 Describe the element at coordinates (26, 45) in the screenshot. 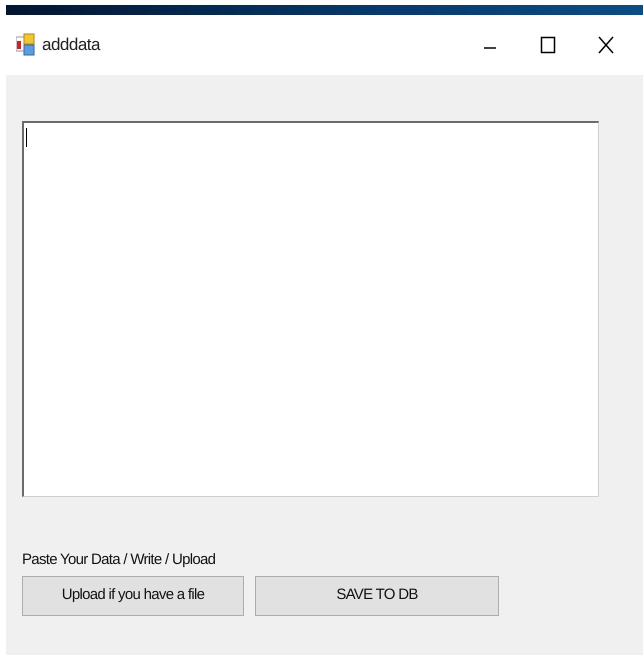

I see `app-icon` at that location.